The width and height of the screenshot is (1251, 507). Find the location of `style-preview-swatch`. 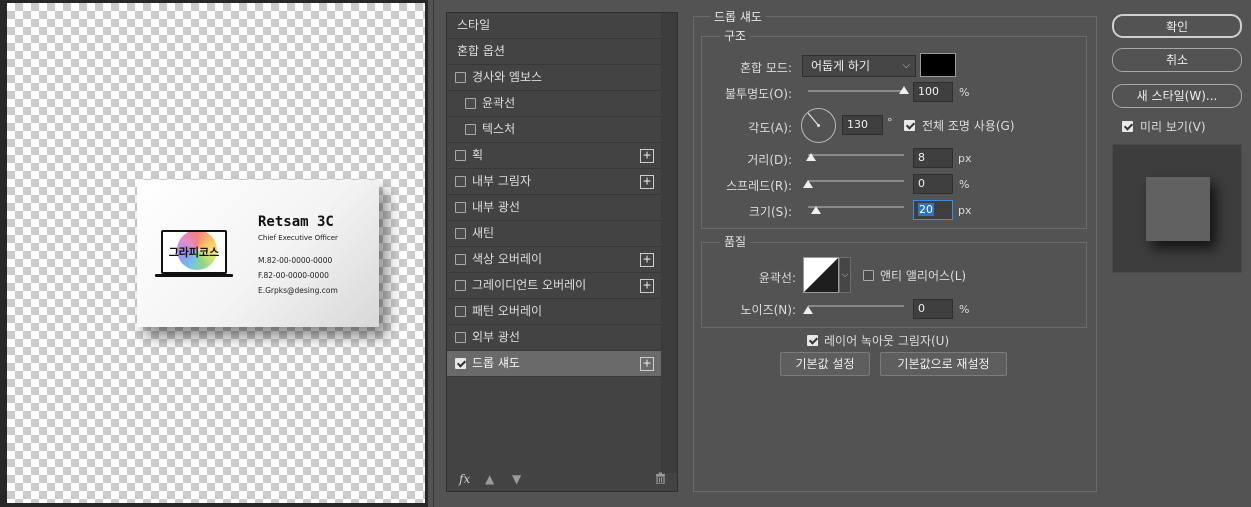

style-preview-swatch is located at coordinates (1178, 209).